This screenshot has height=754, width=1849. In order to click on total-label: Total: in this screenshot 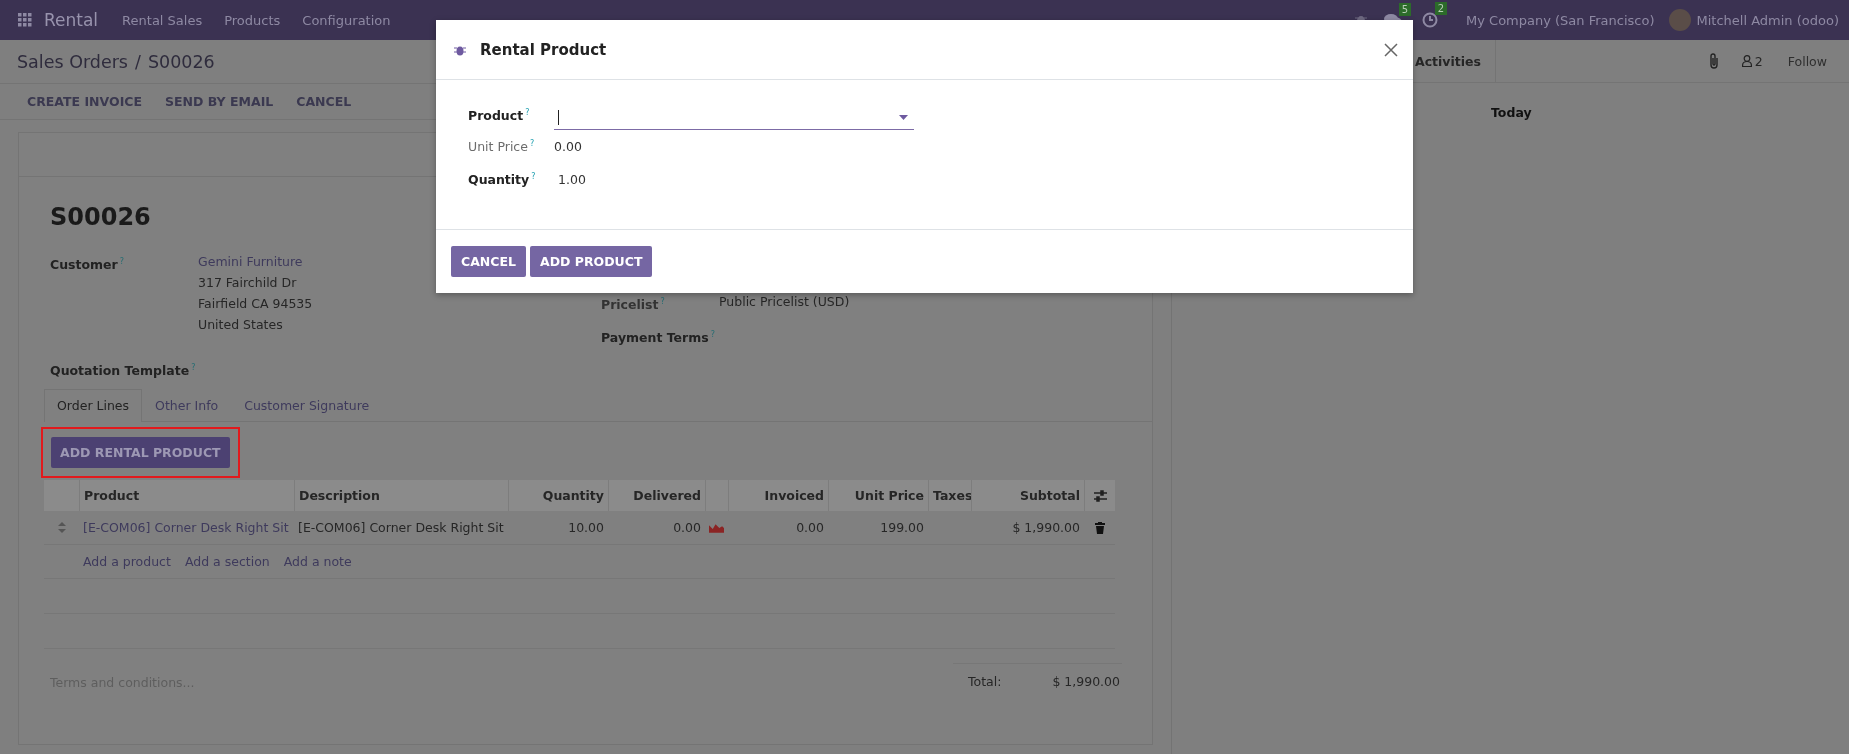, I will do `click(985, 682)`.